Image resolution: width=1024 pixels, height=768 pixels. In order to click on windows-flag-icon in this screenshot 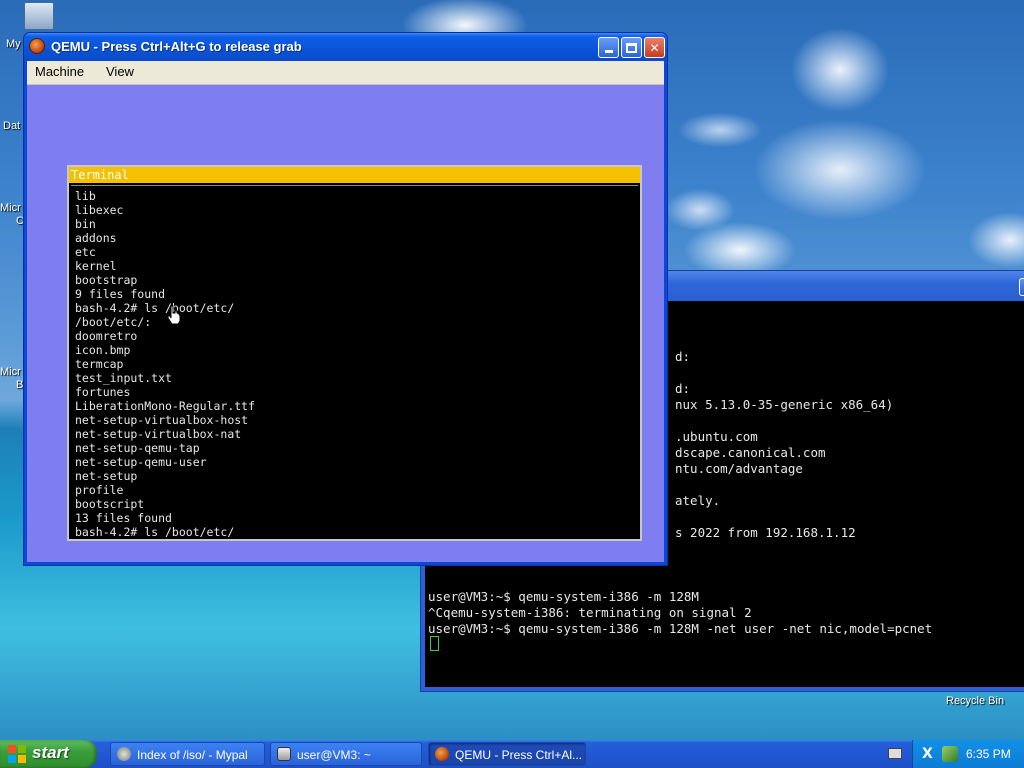, I will do `click(17, 754)`.